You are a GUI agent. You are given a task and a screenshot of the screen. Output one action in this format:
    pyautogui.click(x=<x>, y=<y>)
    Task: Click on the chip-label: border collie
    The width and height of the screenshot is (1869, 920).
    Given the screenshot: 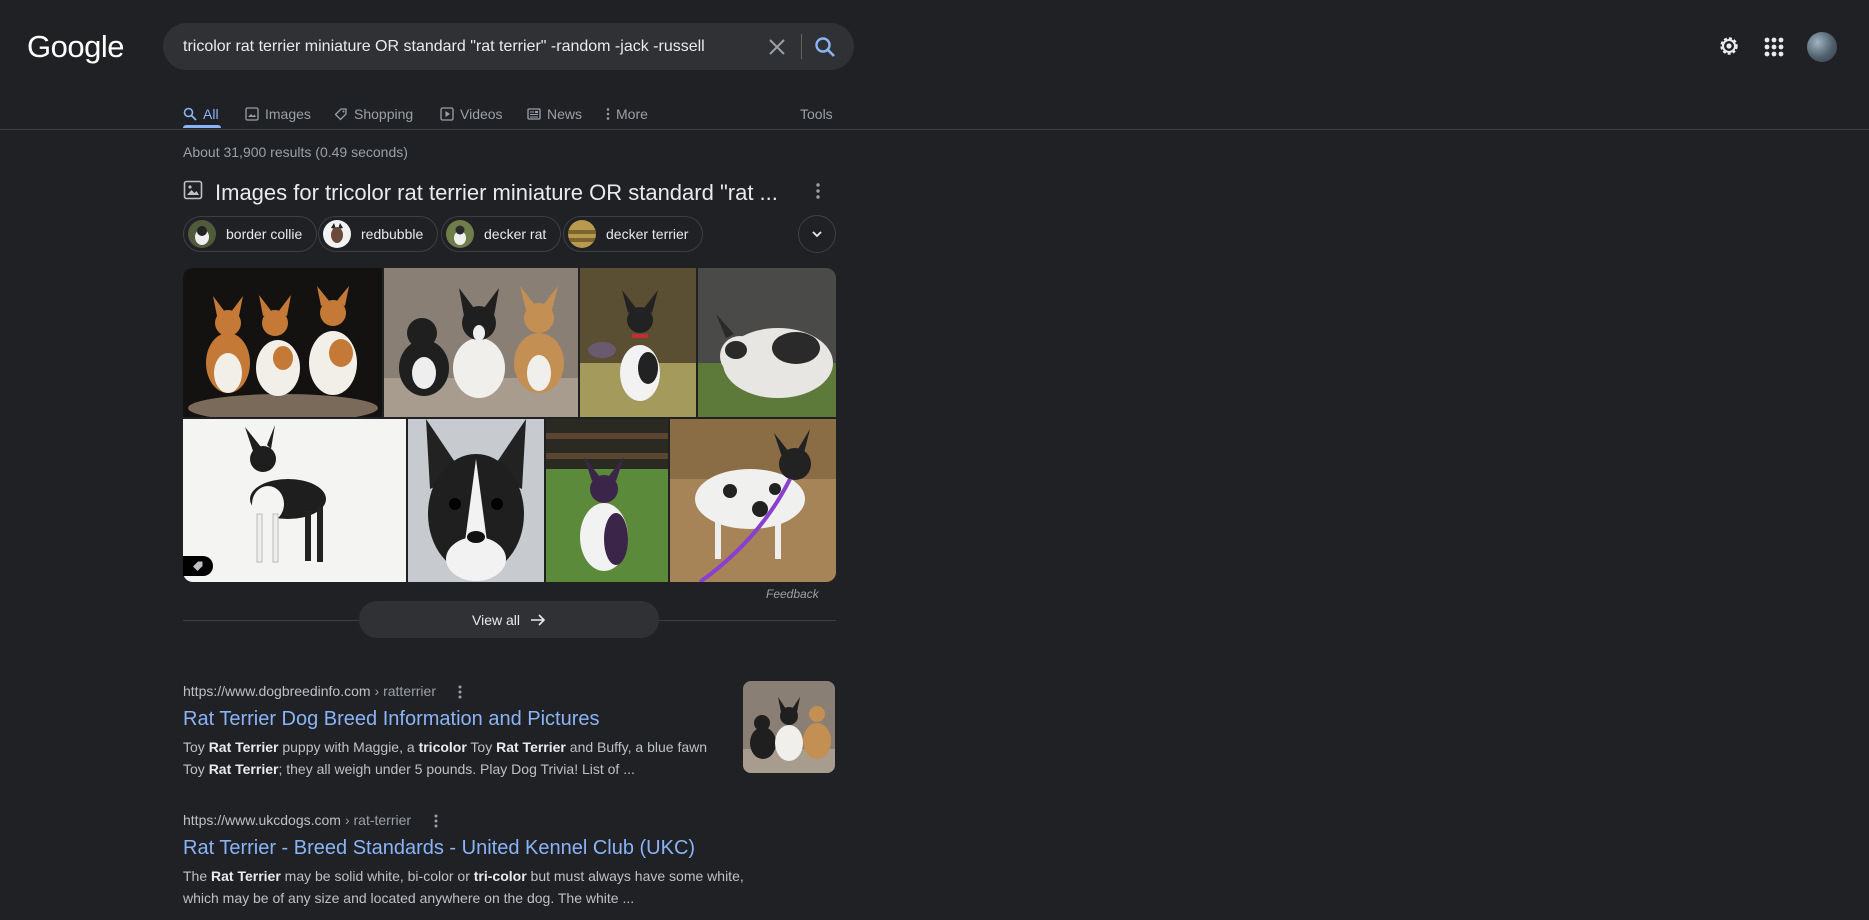 What is the action you would take?
    pyautogui.click(x=264, y=234)
    